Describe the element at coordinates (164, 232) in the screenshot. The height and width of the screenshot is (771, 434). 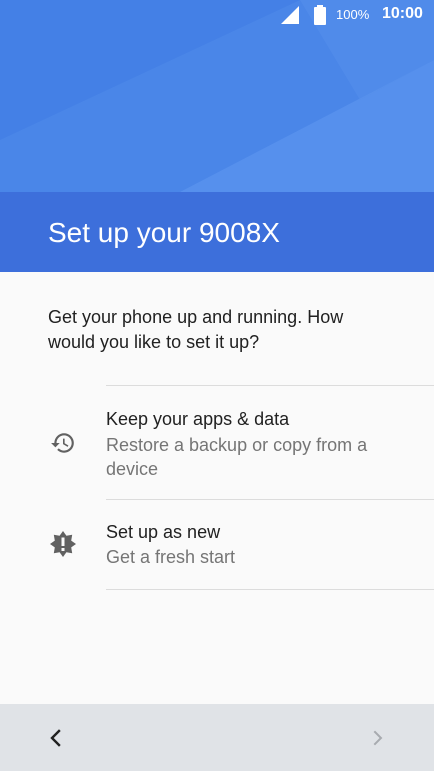
I see `page-title: Set up your 9008X` at that location.